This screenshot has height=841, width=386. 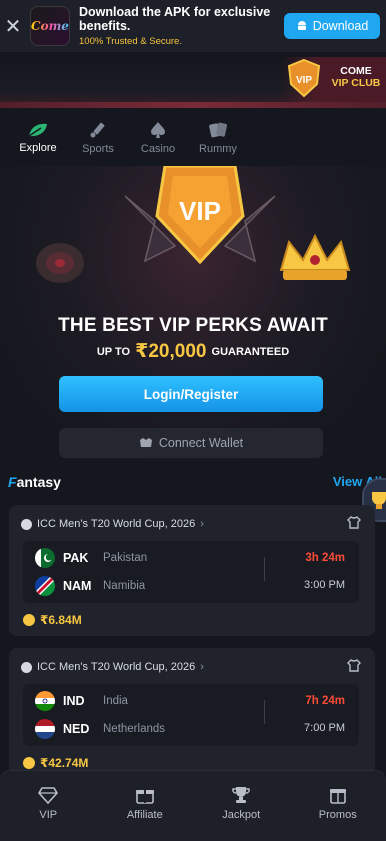 I want to click on team-code: NAM, so click(x=77, y=586).